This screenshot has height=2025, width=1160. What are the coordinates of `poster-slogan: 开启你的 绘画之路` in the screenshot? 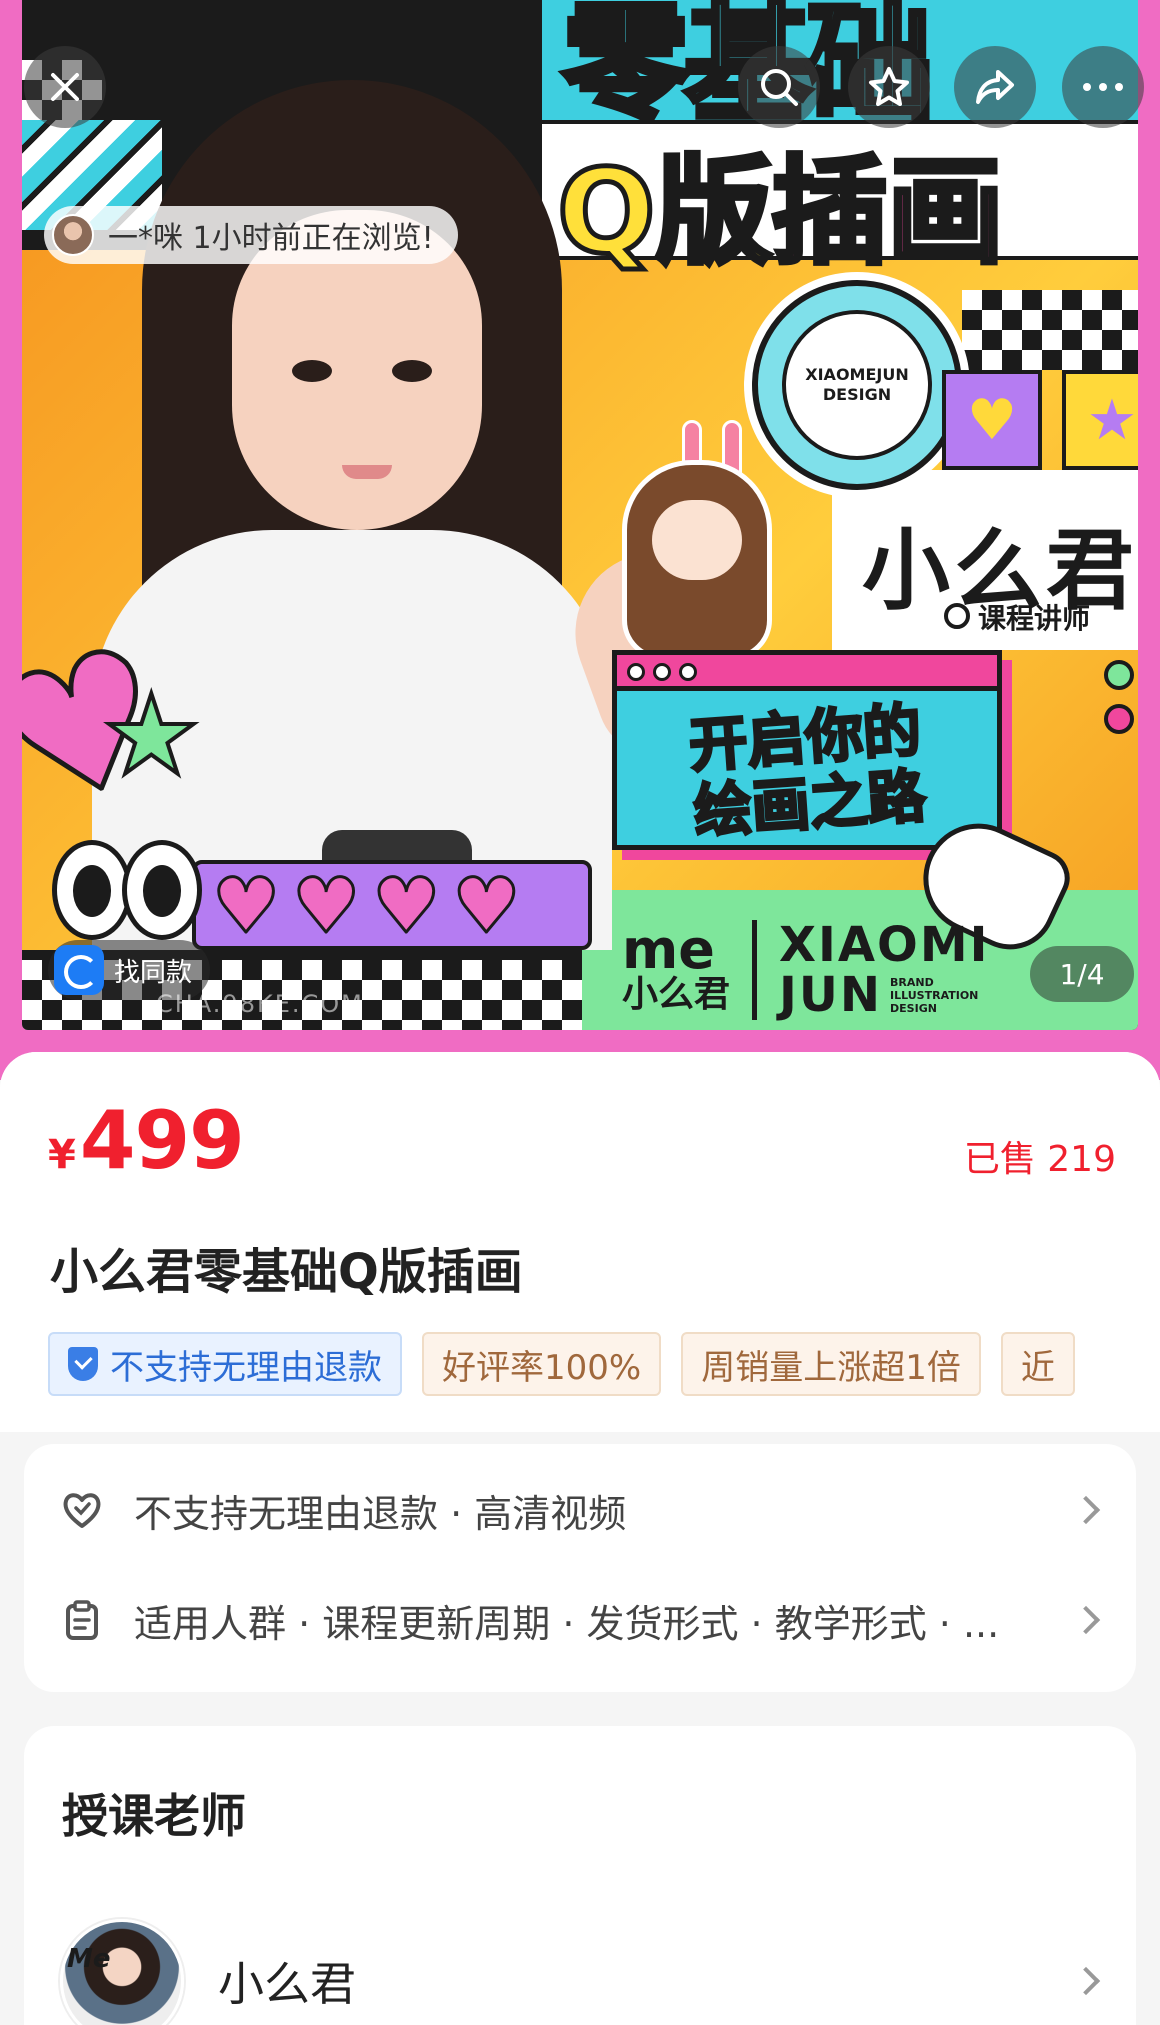 It's located at (806, 764).